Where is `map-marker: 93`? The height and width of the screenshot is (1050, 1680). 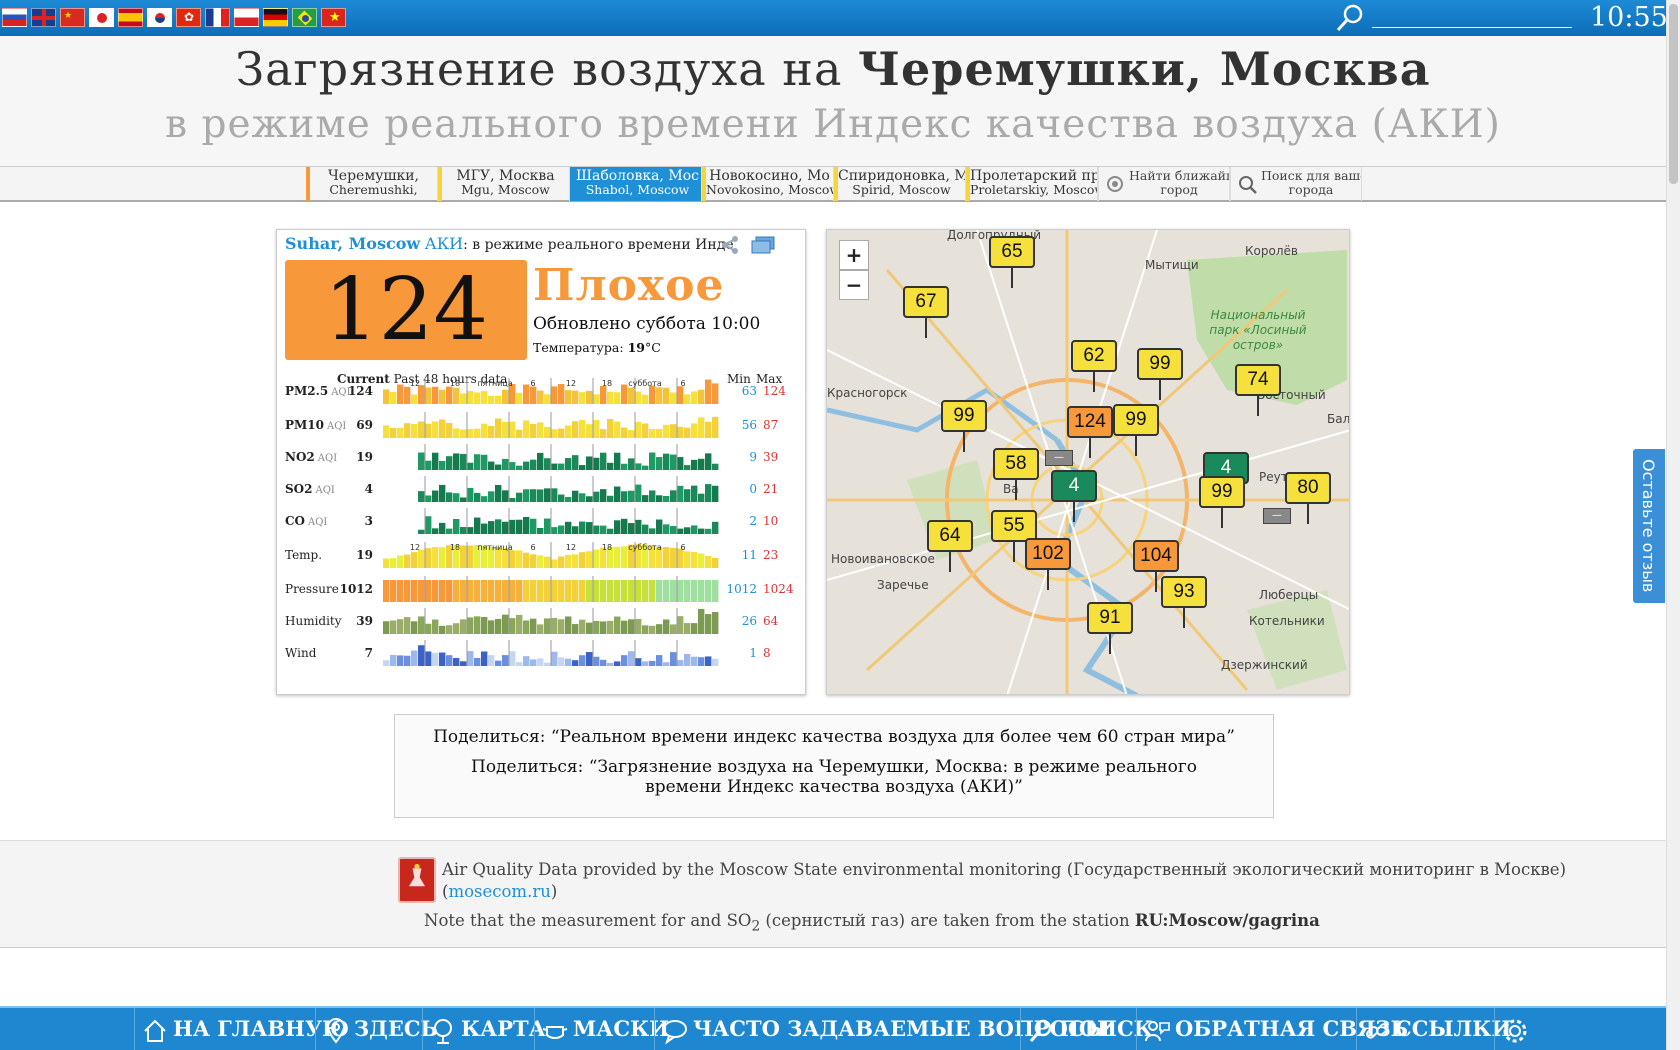 map-marker: 93 is located at coordinates (1184, 602).